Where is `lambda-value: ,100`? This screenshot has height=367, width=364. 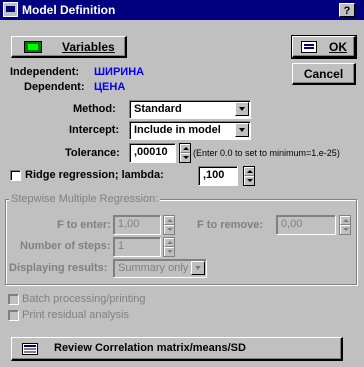 lambda-value: ,100 is located at coordinates (214, 175).